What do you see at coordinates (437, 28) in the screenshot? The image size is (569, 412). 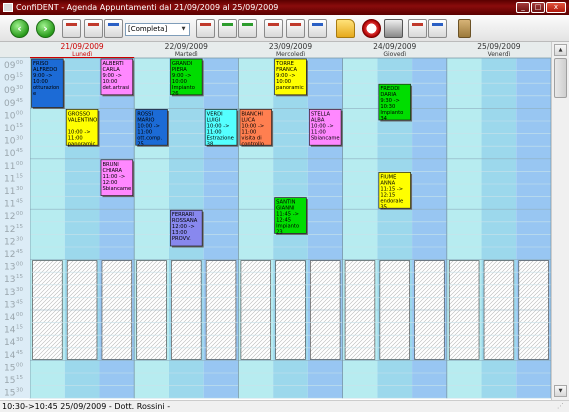 I see `info-icon` at bounding box center [437, 28].